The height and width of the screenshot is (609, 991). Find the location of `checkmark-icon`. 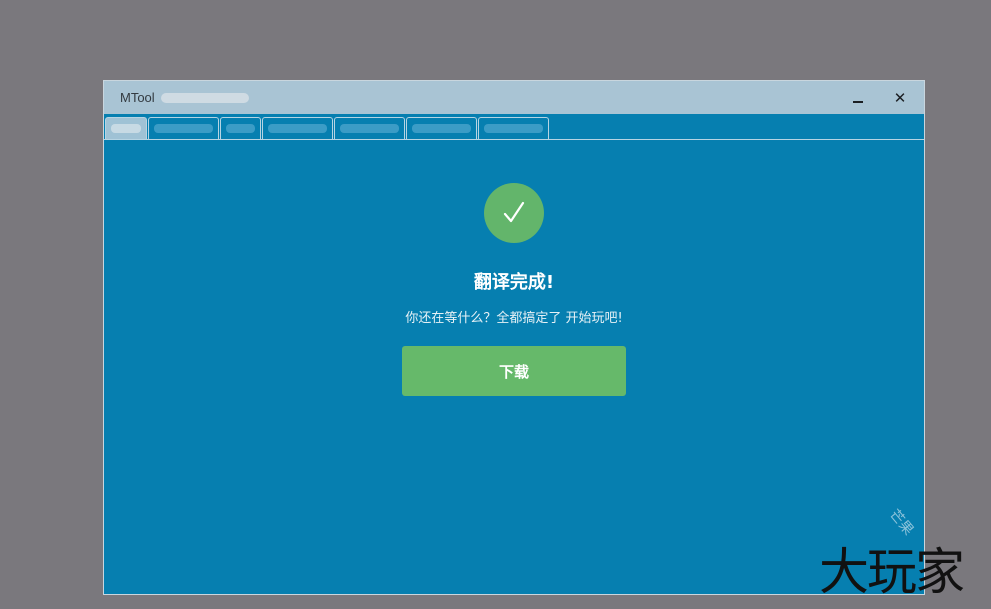

checkmark-icon is located at coordinates (514, 212).